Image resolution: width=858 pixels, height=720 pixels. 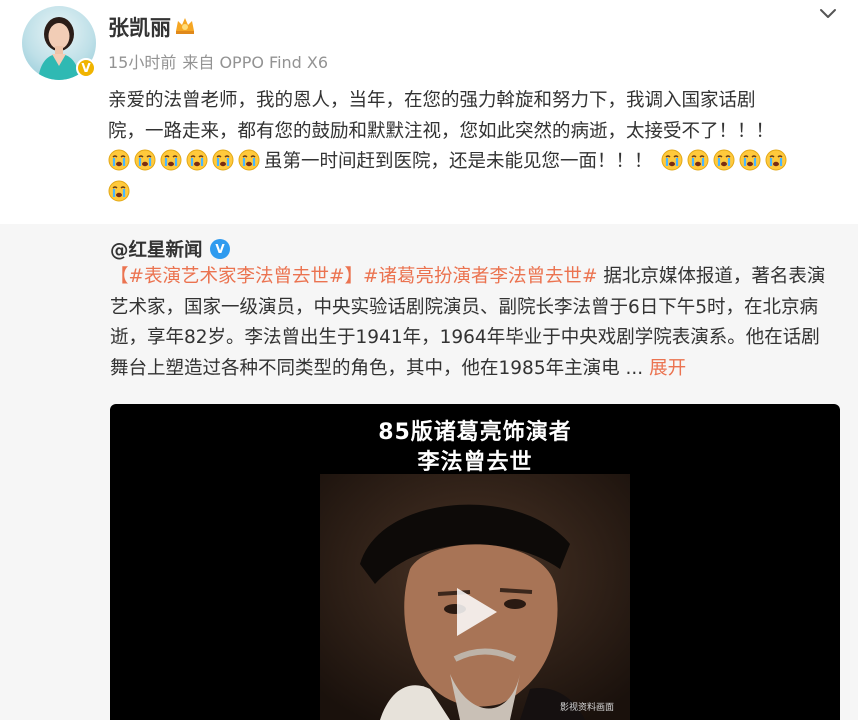 What do you see at coordinates (432, 100) in the screenshot?
I see `post-text-line: 亲爱的法曾老师，我的恩人，当年，在您的强力斡旋和努力下，我调入国家话剧` at bounding box center [432, 100].